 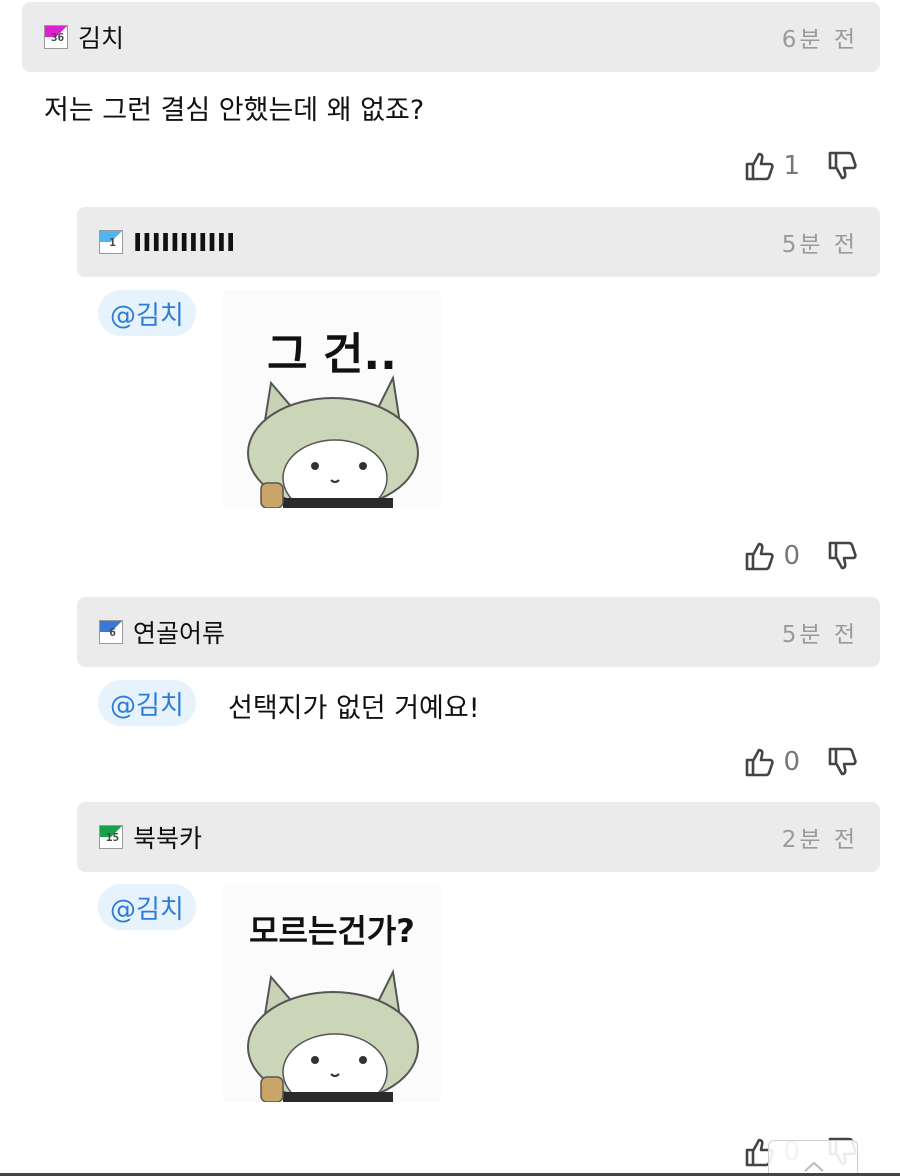 I want to click on level-badge: 6, so click(x=111, y=632).